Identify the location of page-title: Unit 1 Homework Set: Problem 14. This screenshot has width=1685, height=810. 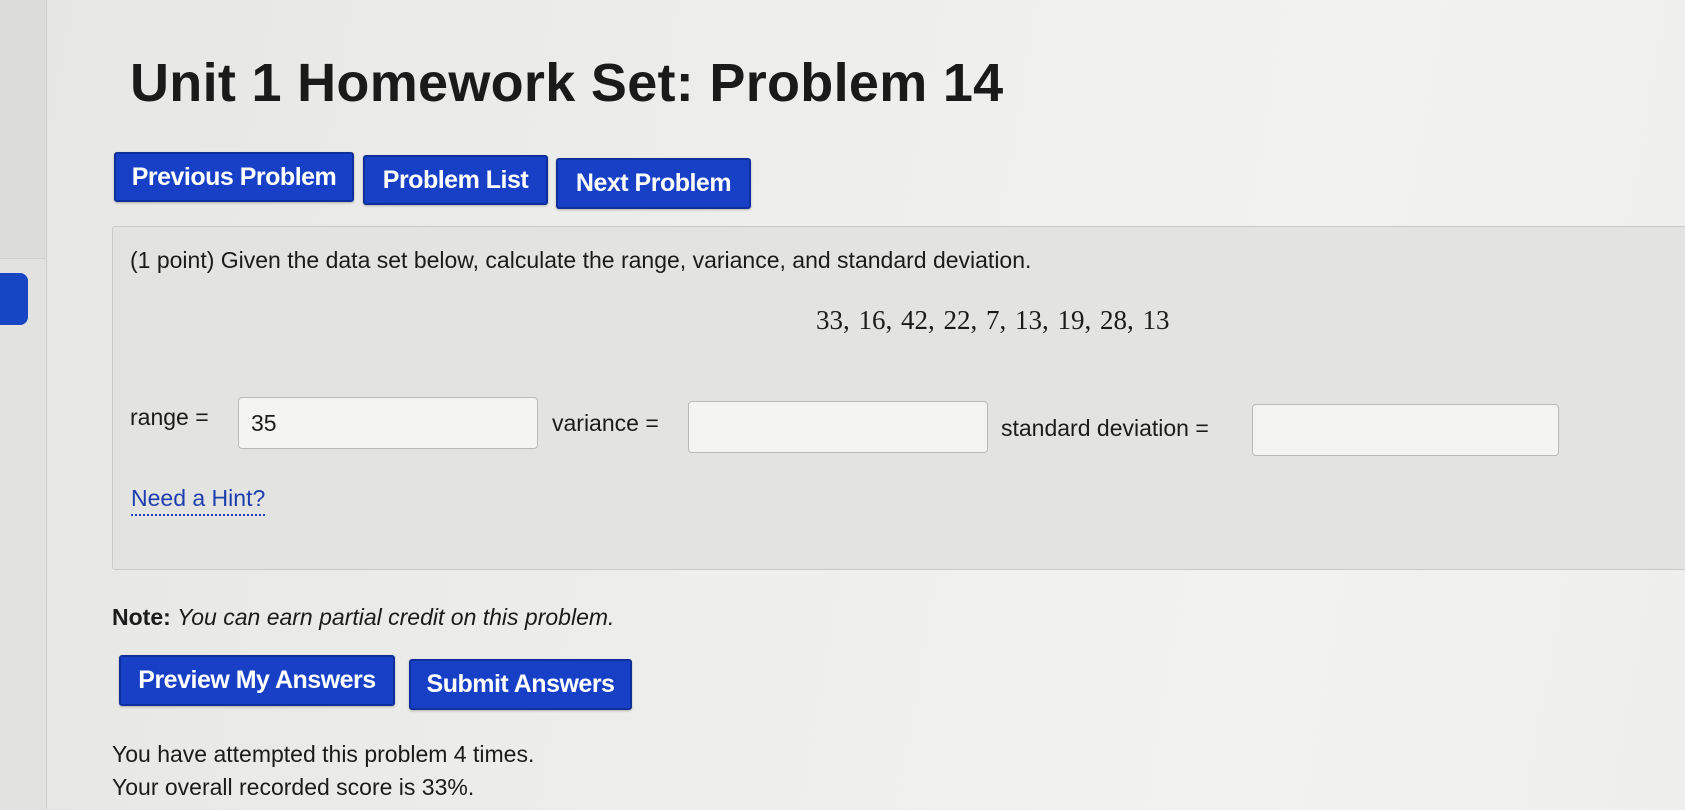
(567, 83).